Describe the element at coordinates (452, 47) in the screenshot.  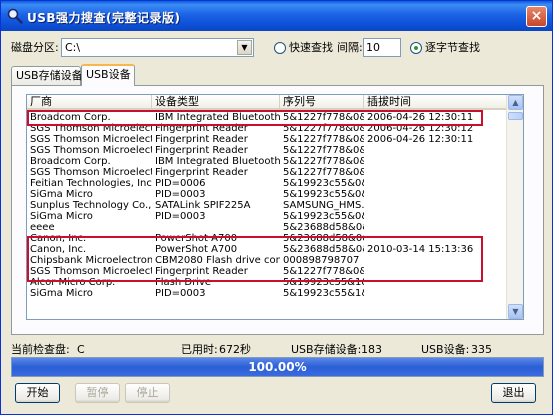
I see `byte-search-label: 逐字节查找` at that location.